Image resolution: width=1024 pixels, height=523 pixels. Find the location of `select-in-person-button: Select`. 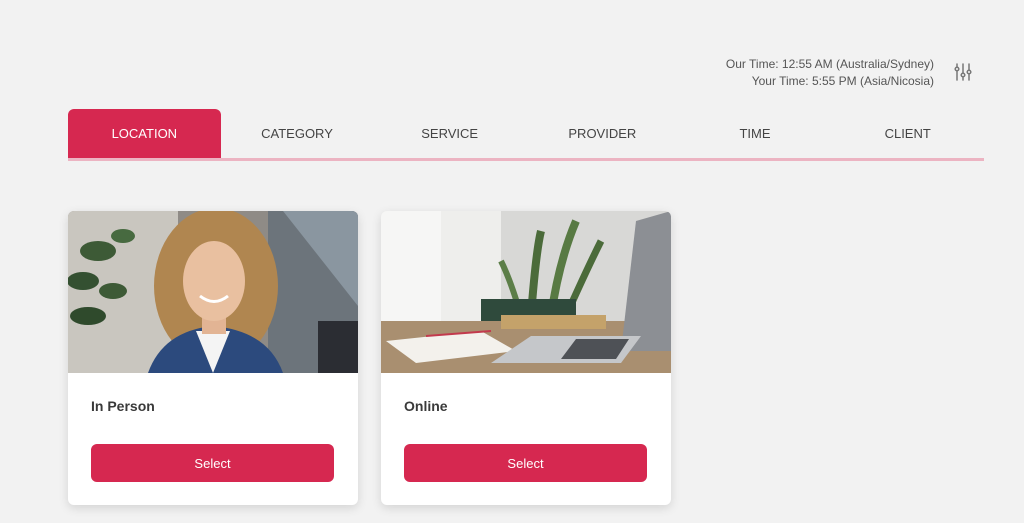

select-in-person-button: Select is located at coordinates (212, 463).